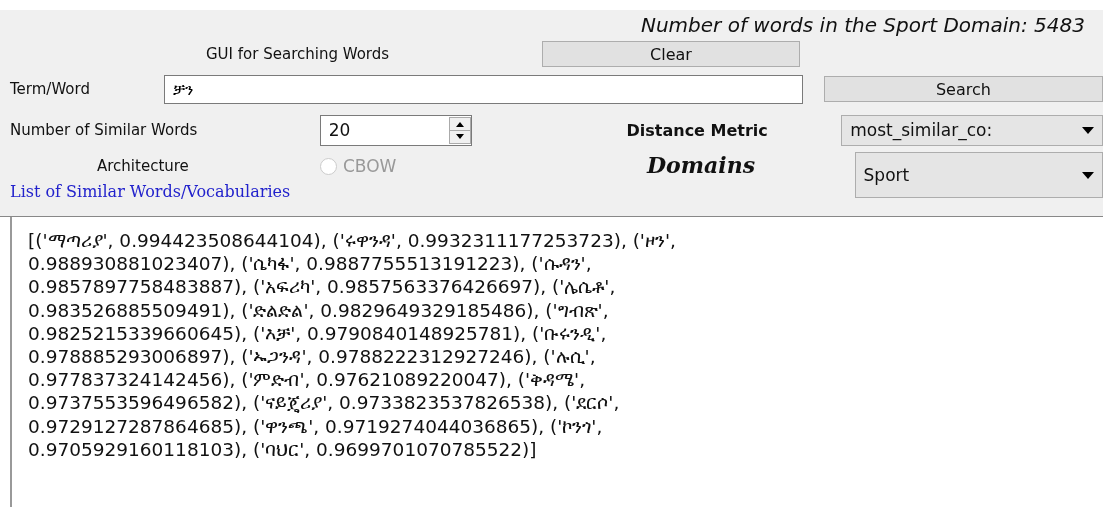 The width and height of the screenshot is (1103, 507). I want to click on result-line: 0.978885293006897), ('ኡጋንዳ', 0.9788222312927246), ('ሉሲ',, so click(312, 357).